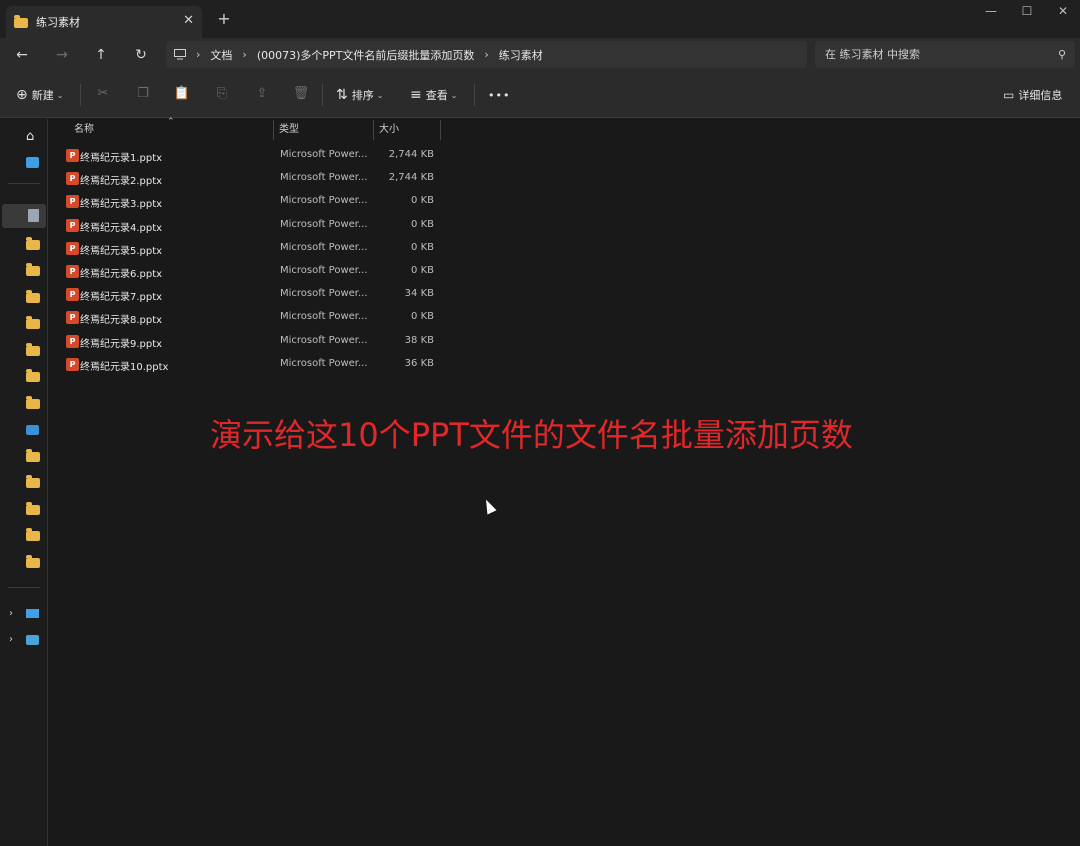  What do you see at coordinates (433, 95) in the screenshot?
I see `view-button: ≡ 查看 ⌄` at bounding box center [433, 95].